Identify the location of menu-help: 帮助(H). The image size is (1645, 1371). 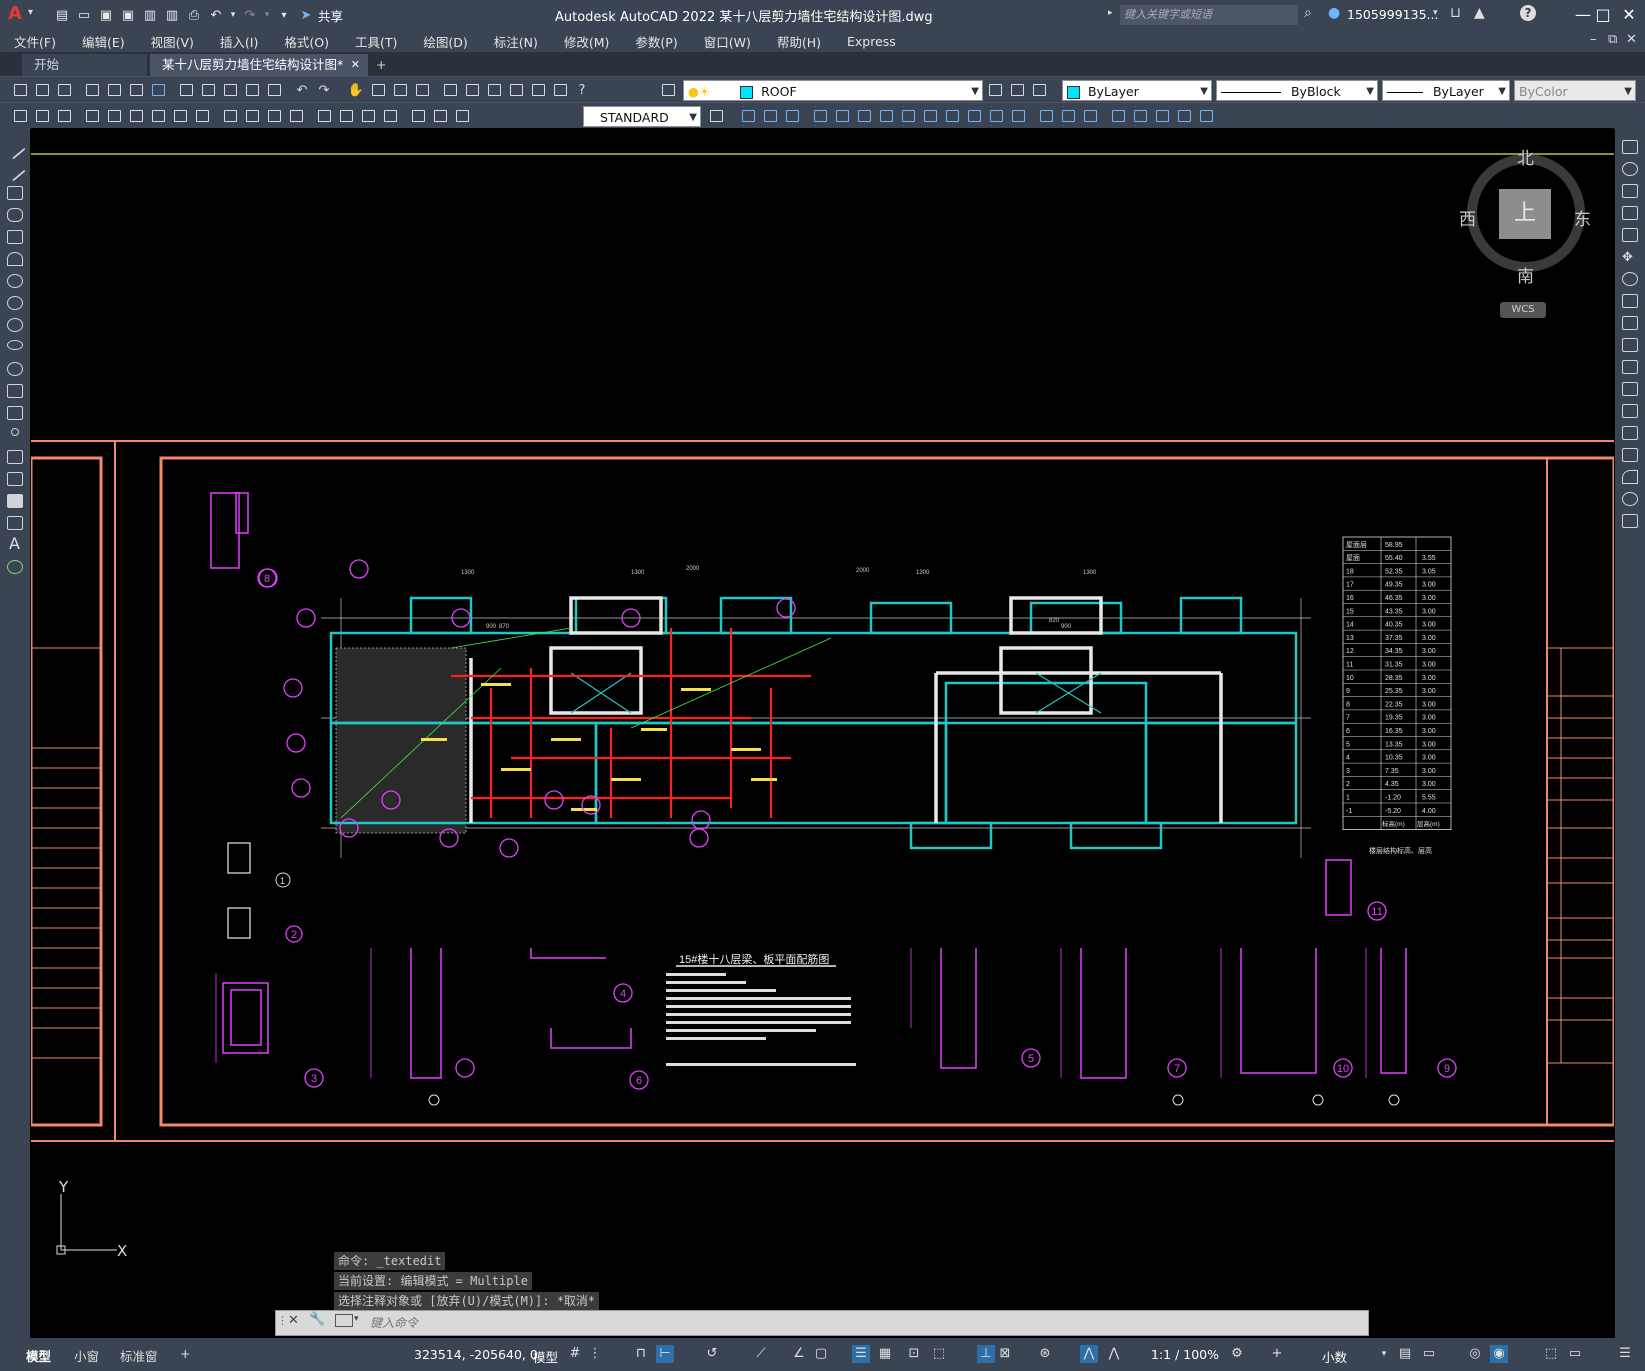
(798, 41).